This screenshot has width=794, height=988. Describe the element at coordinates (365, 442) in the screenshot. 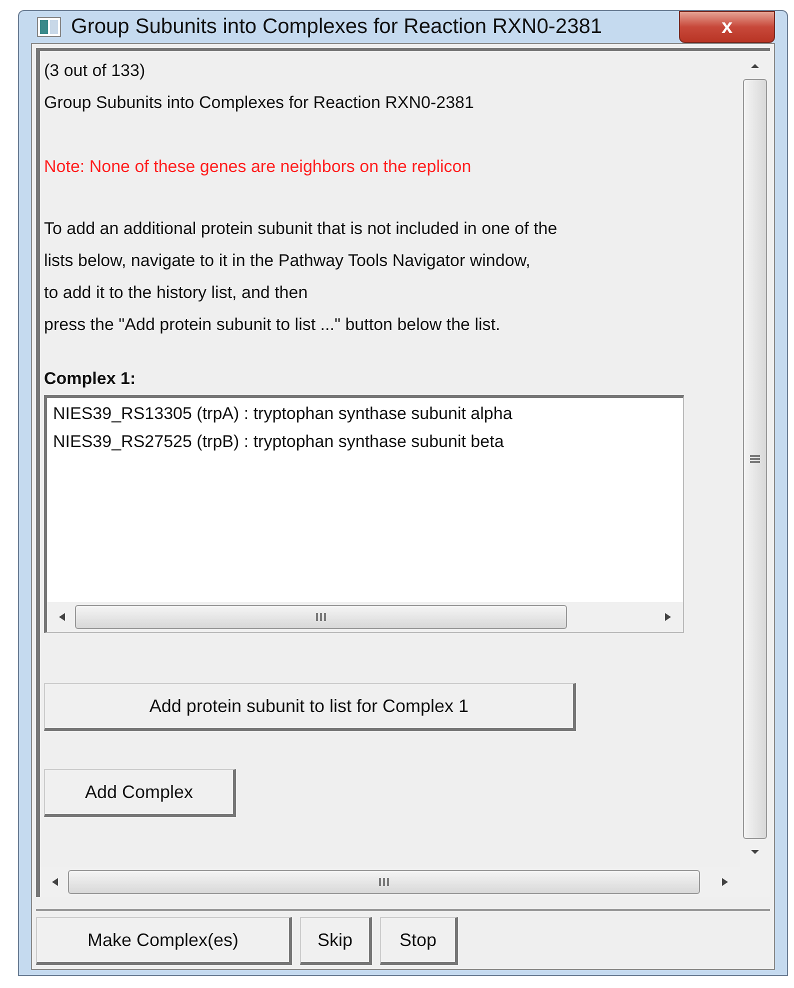

I see `subunit-item: NIES39_RS27525 (trpB) : tryptophan synthase subunit beta` at that location.